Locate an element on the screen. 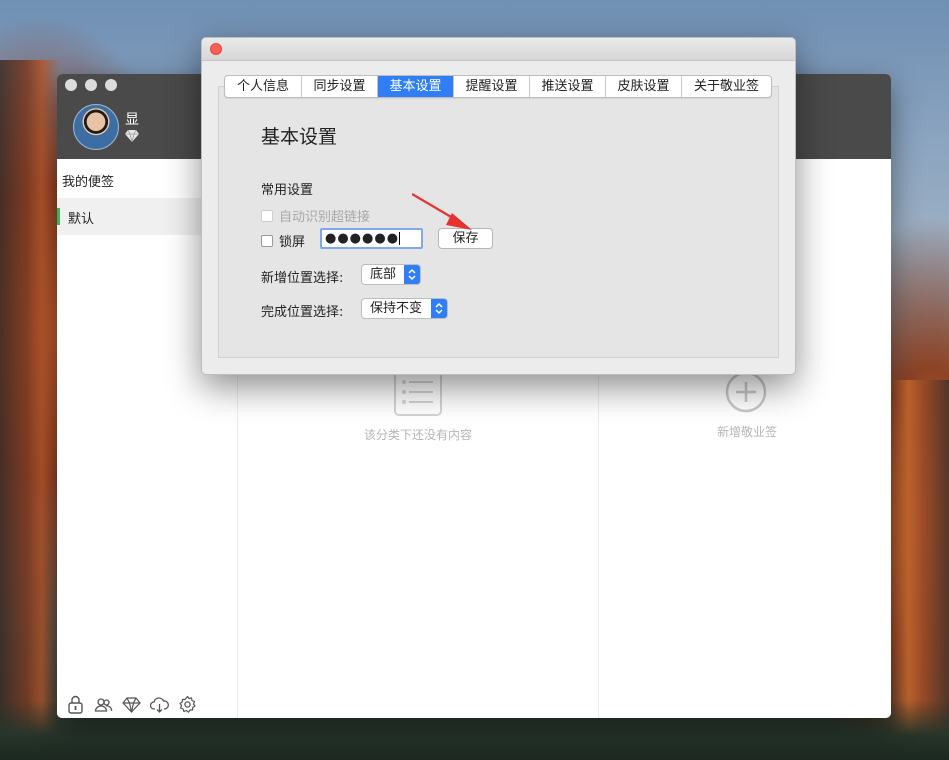 The width and height of the screenshot is (949, 760). lock-screen-checkbox is located at coordinates (267, 240).